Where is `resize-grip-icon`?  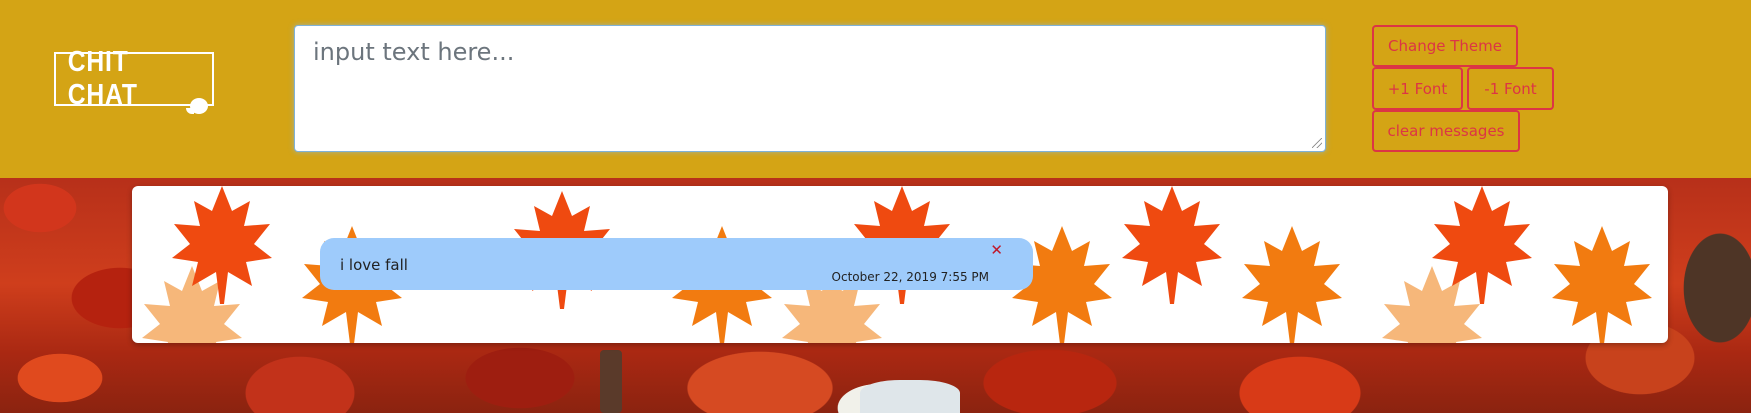 resize-grip-icon is located at coordinates (1317, 143).